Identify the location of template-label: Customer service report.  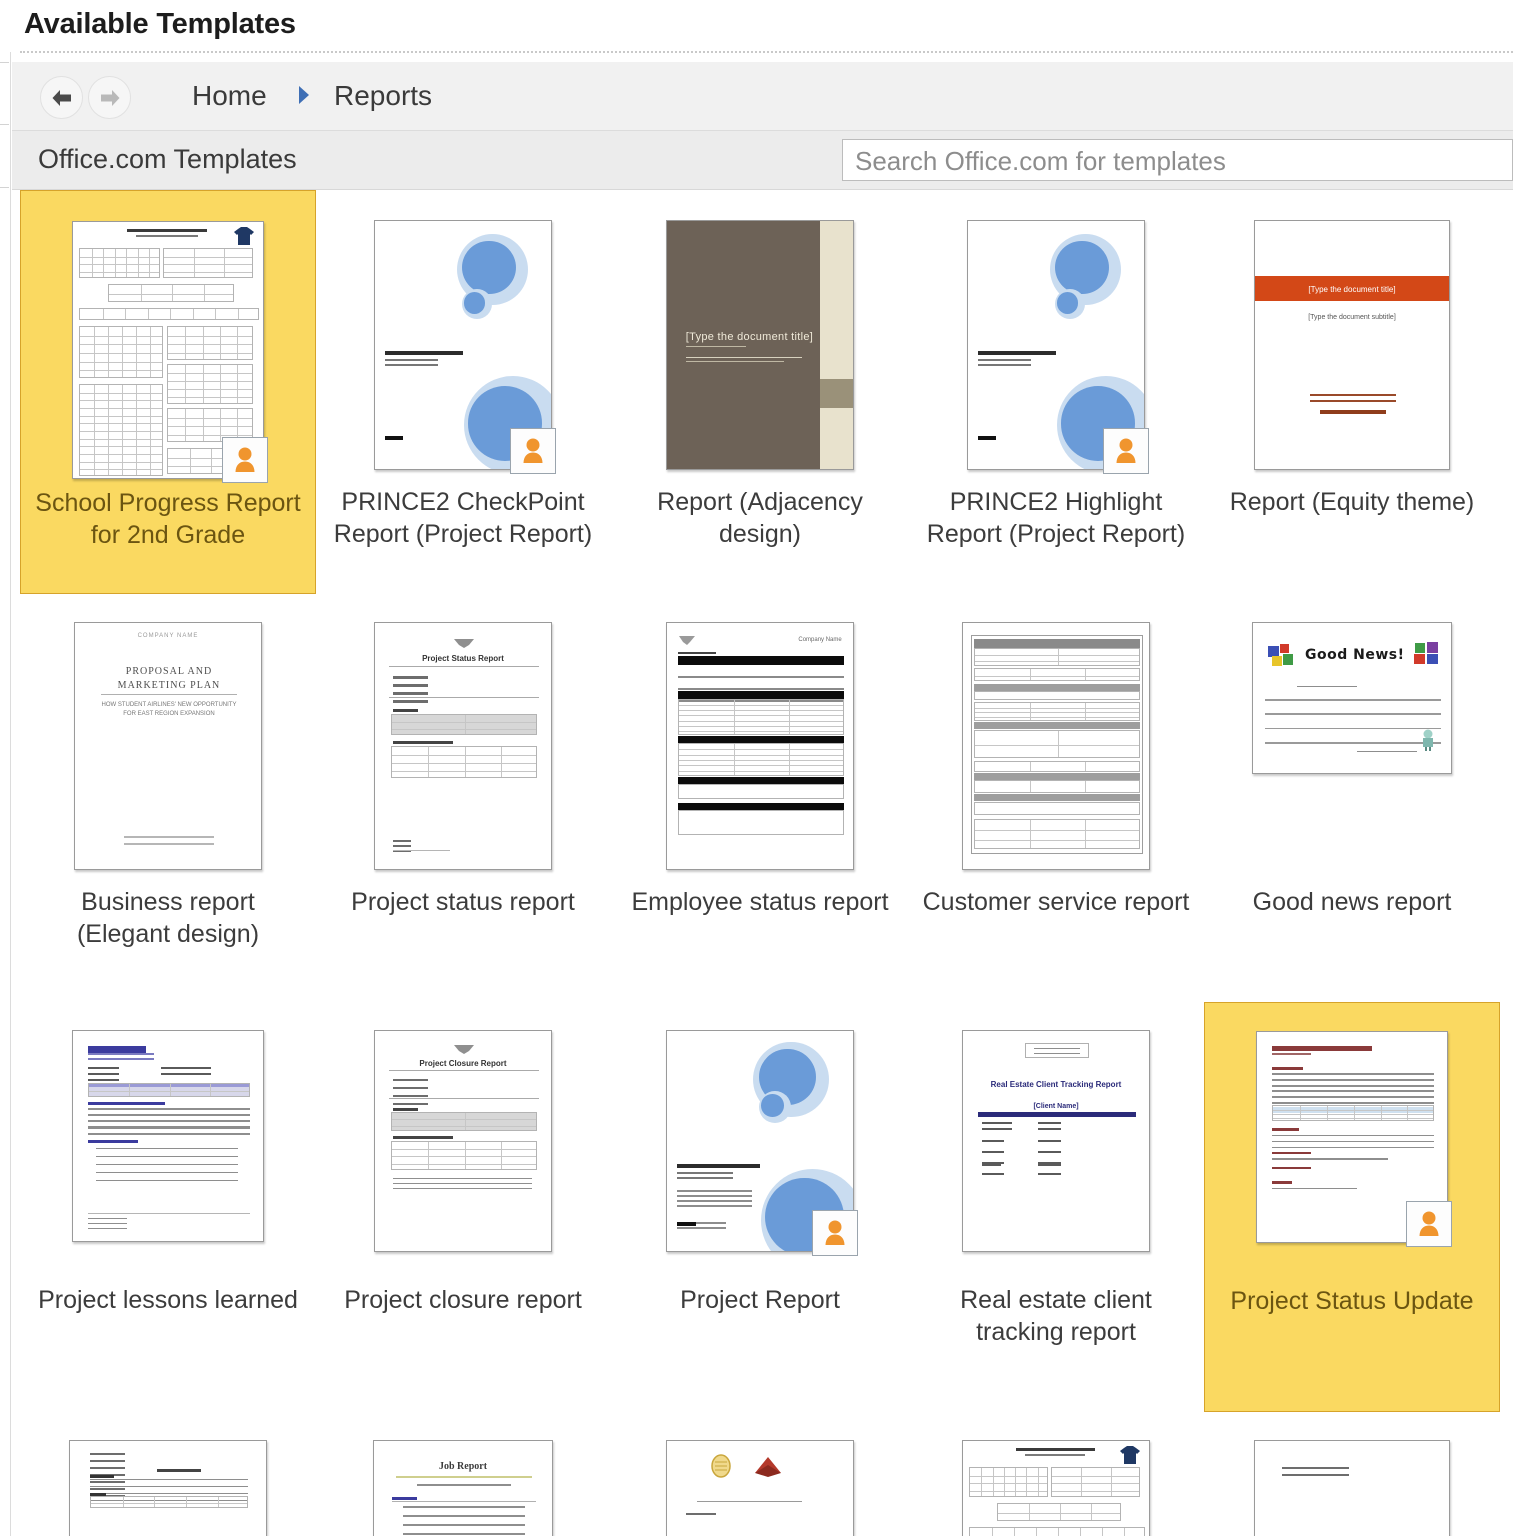
(1056, 902).